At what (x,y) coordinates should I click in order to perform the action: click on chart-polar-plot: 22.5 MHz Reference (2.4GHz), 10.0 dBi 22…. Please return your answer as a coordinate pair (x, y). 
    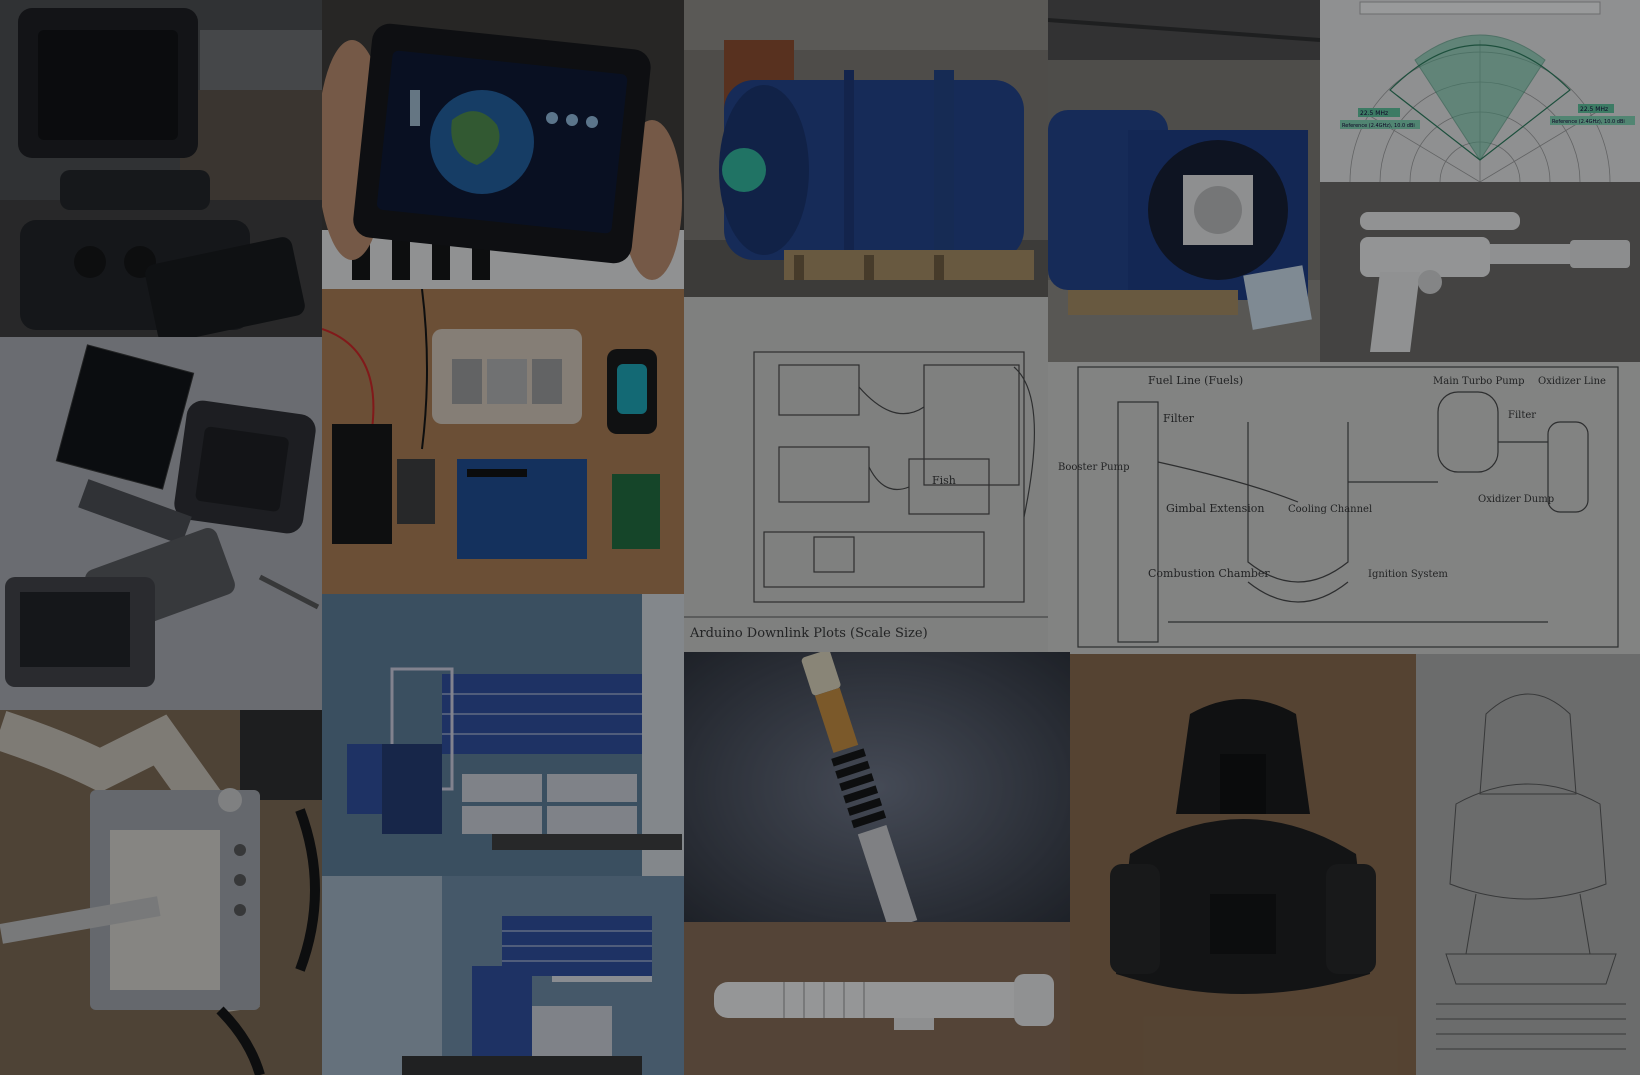
    Looking at the image, I should click on (1480, 91).